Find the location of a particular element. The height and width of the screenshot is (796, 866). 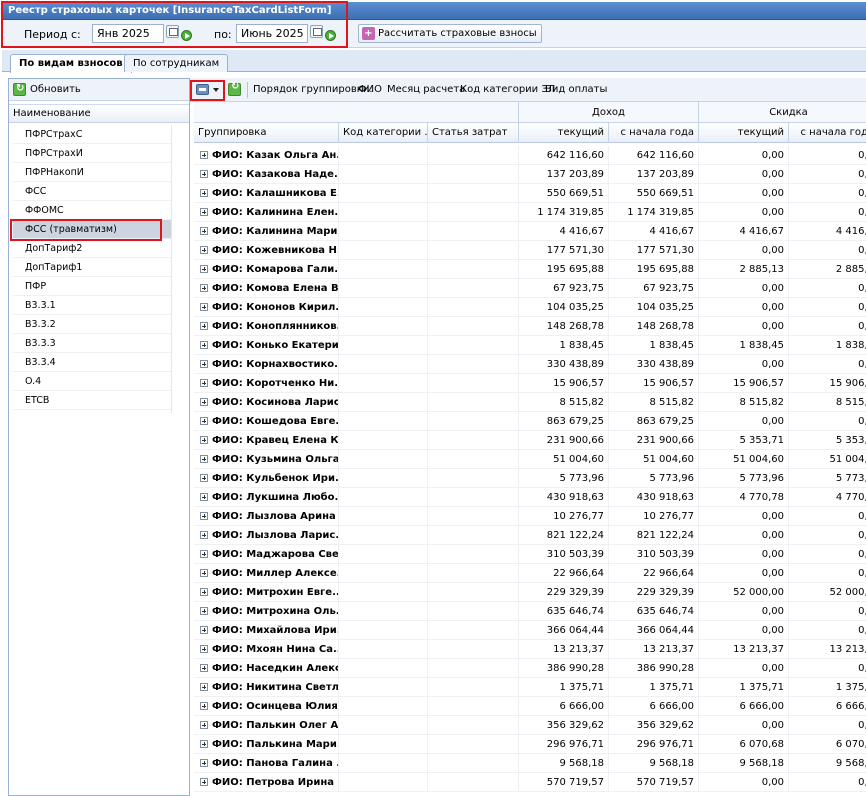

period-to-apply-icon is located at coordinates (330, 35).